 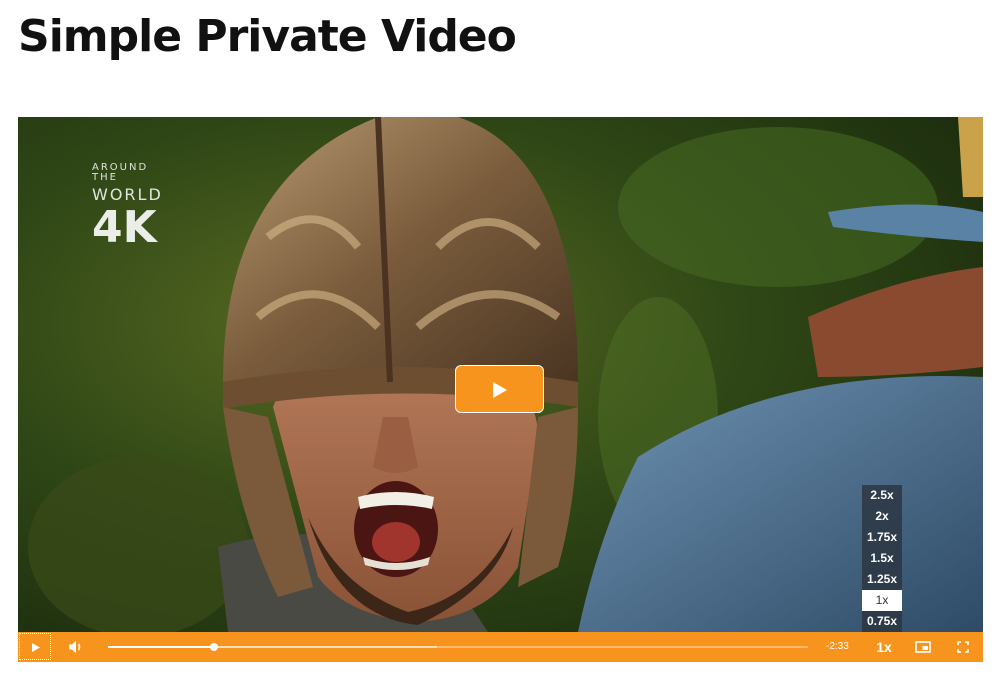 I want to click on watermark-4k-logo: 4K, so click(x=124, y=227).